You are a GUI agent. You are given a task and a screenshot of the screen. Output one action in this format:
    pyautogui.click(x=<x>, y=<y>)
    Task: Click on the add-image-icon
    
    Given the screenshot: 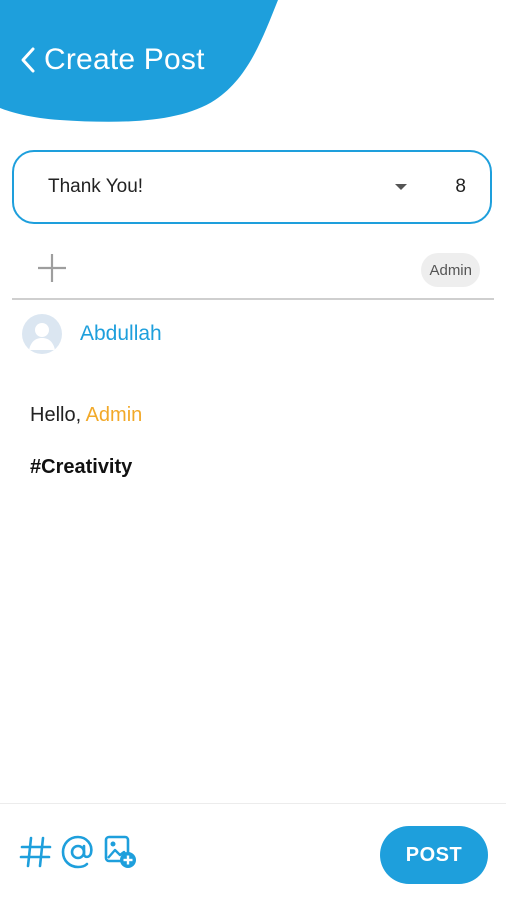 What is the action you would take?
    pyautogui.click(x=120, y=852)
    